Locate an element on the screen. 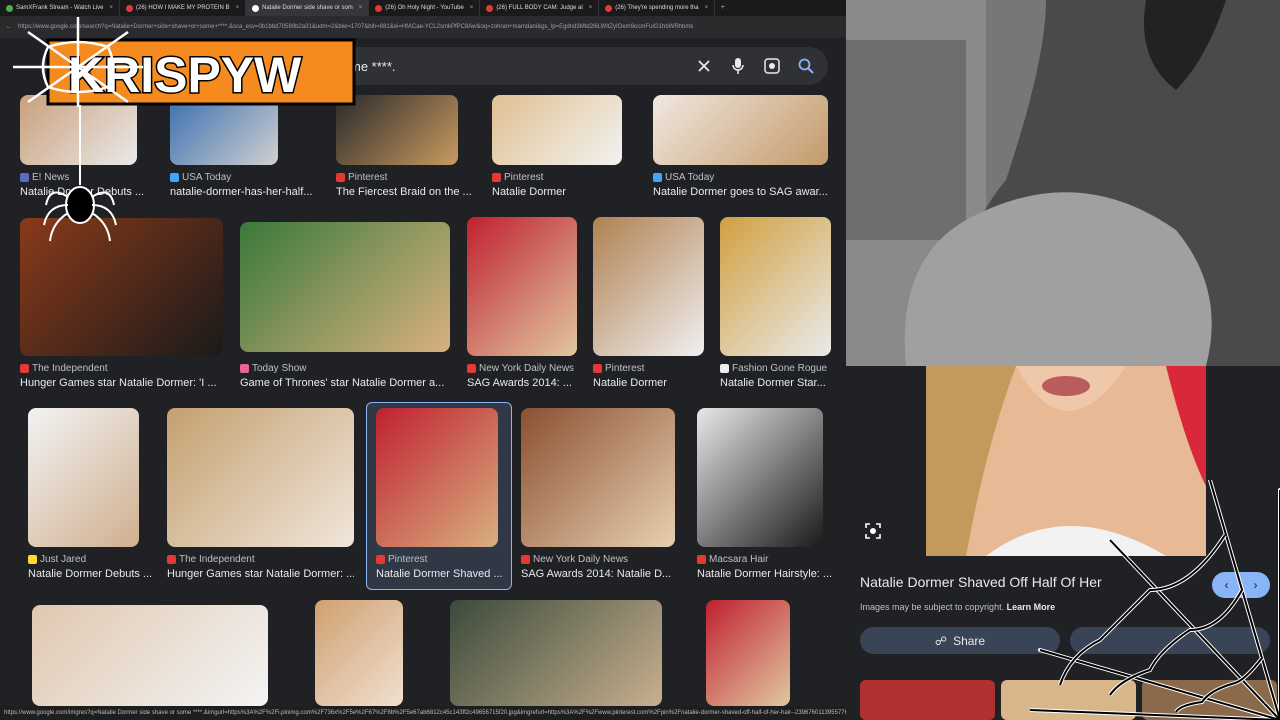  save-button is located at coordinates (1170, 640).